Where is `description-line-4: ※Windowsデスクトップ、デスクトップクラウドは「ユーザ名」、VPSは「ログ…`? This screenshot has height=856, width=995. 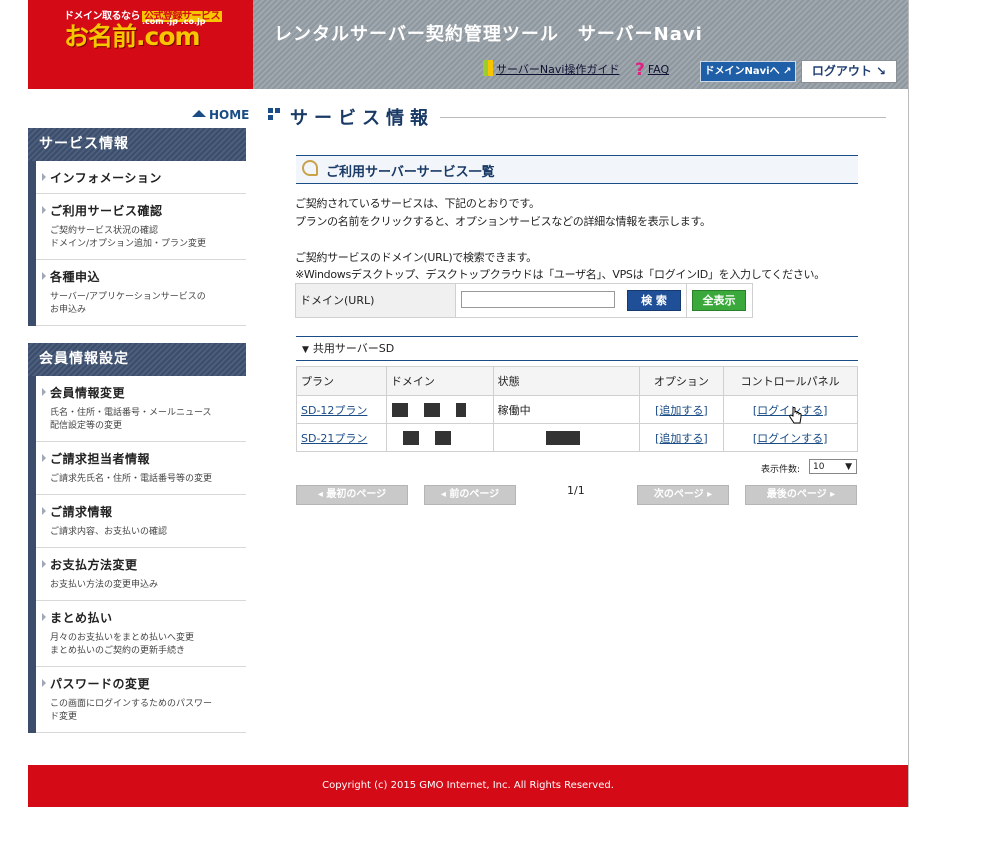 description-line-4: ※Windowsデスクトップ、デスクトップクラウドは「ユーザ名」、VPSは「ログ… is located at coordinates (560, 274).